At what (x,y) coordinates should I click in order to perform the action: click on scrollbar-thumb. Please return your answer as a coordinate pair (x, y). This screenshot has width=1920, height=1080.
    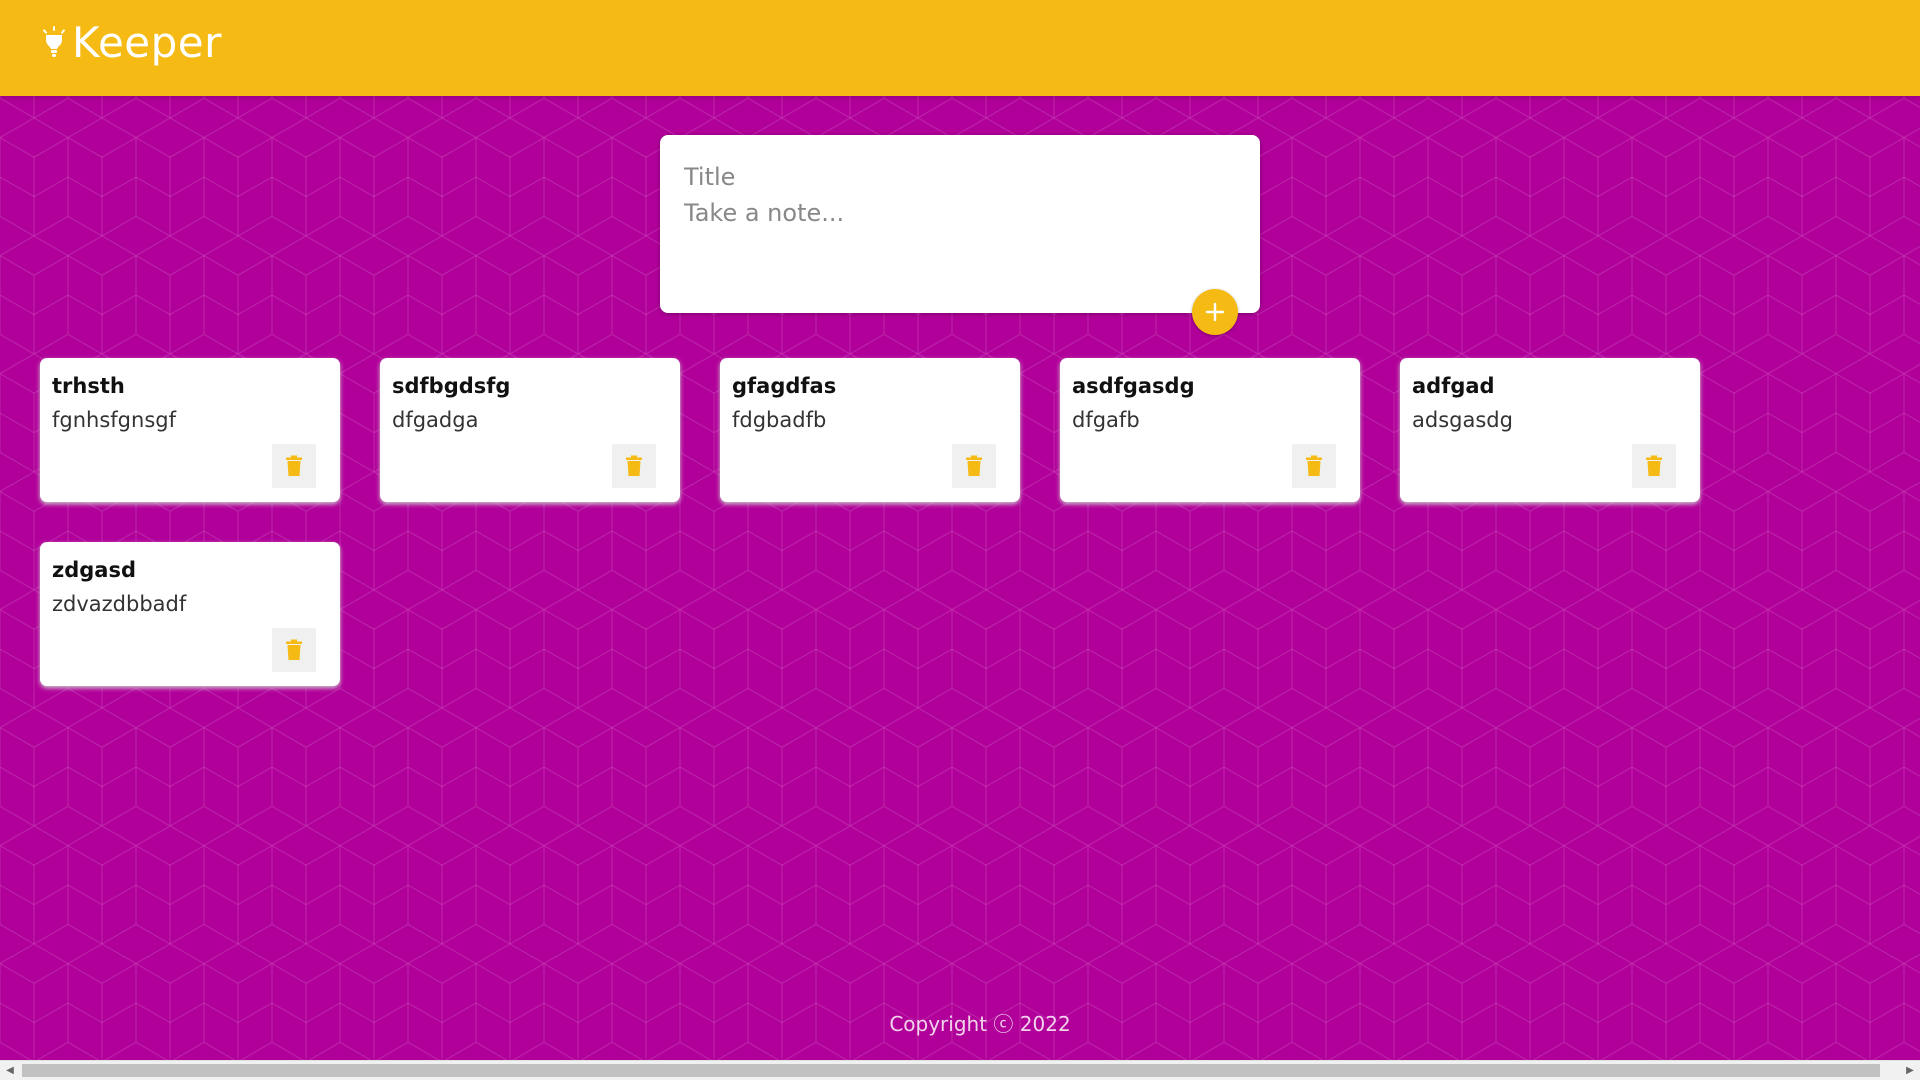
    Looking at the image, I should click on (951, 1070).